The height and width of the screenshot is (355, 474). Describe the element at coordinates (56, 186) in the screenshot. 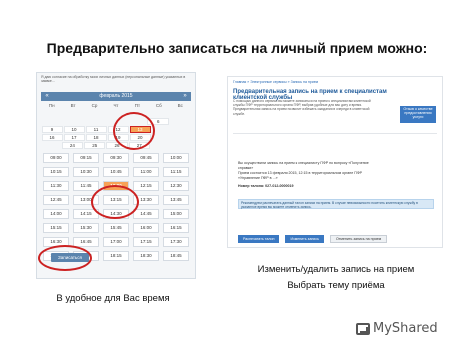

I see `time-slot: 11:30` at that location.